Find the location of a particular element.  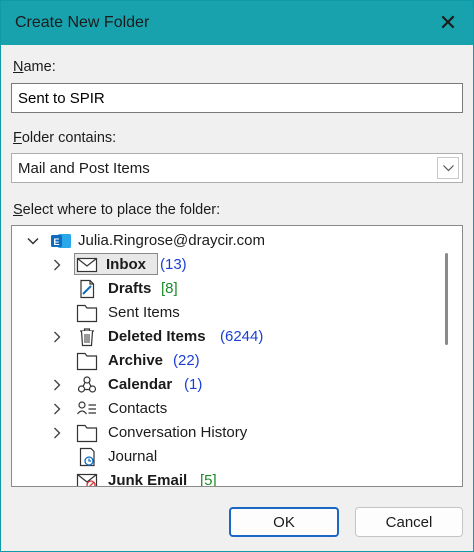

name-label-accesskey: N is located at coordinates (18, 67).